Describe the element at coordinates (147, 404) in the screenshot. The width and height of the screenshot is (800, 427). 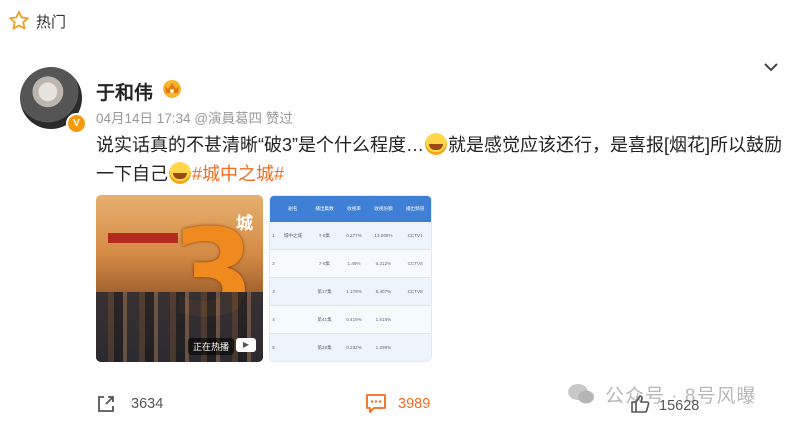
I see `share-count: 3634` at that location.